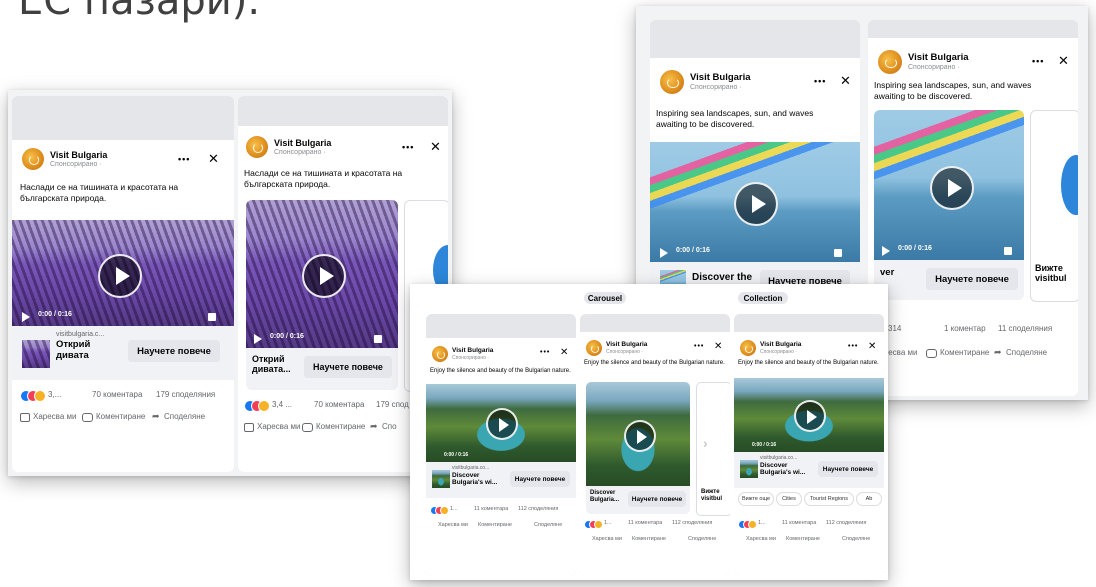 This screenshot has width=1096, height=587. Describe the element at coordinates (965, 328) in the screenshot. I see `comments-count: 1 коментар` at that location.